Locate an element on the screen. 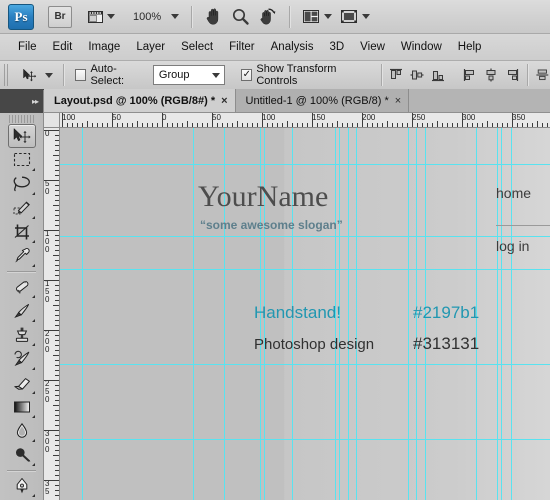  toolbox-collapse-bar: ▸▸ is located at coordinates (21, 101).